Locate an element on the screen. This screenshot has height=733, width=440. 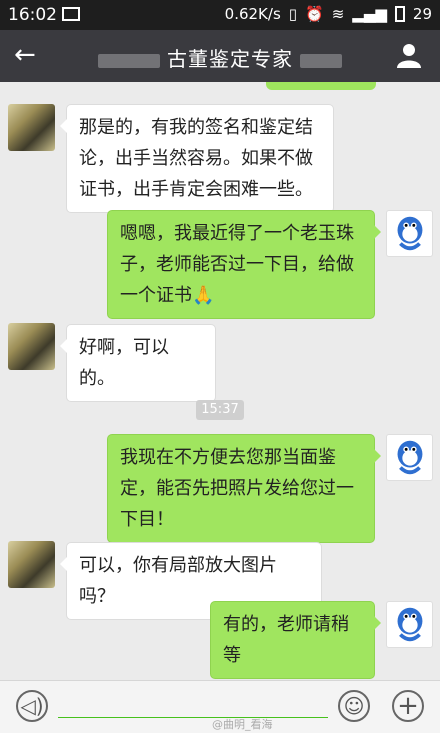
signal-icon: ▂▄▆ is located at coordinates (369, 14).